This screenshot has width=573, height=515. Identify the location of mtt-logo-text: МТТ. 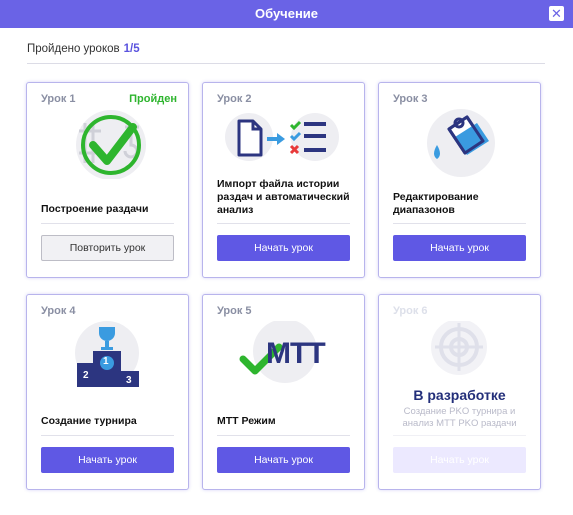
(296, 353).